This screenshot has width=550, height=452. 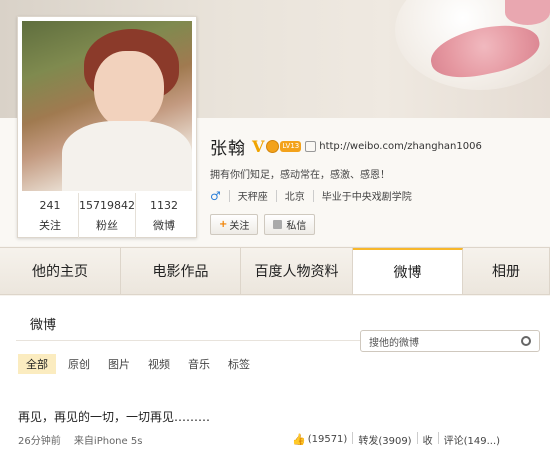 What do you see at coordinates (252, 197) in the screenshot?
I see `zodiac-text: 天秤座` at bounding box center [252, 197].